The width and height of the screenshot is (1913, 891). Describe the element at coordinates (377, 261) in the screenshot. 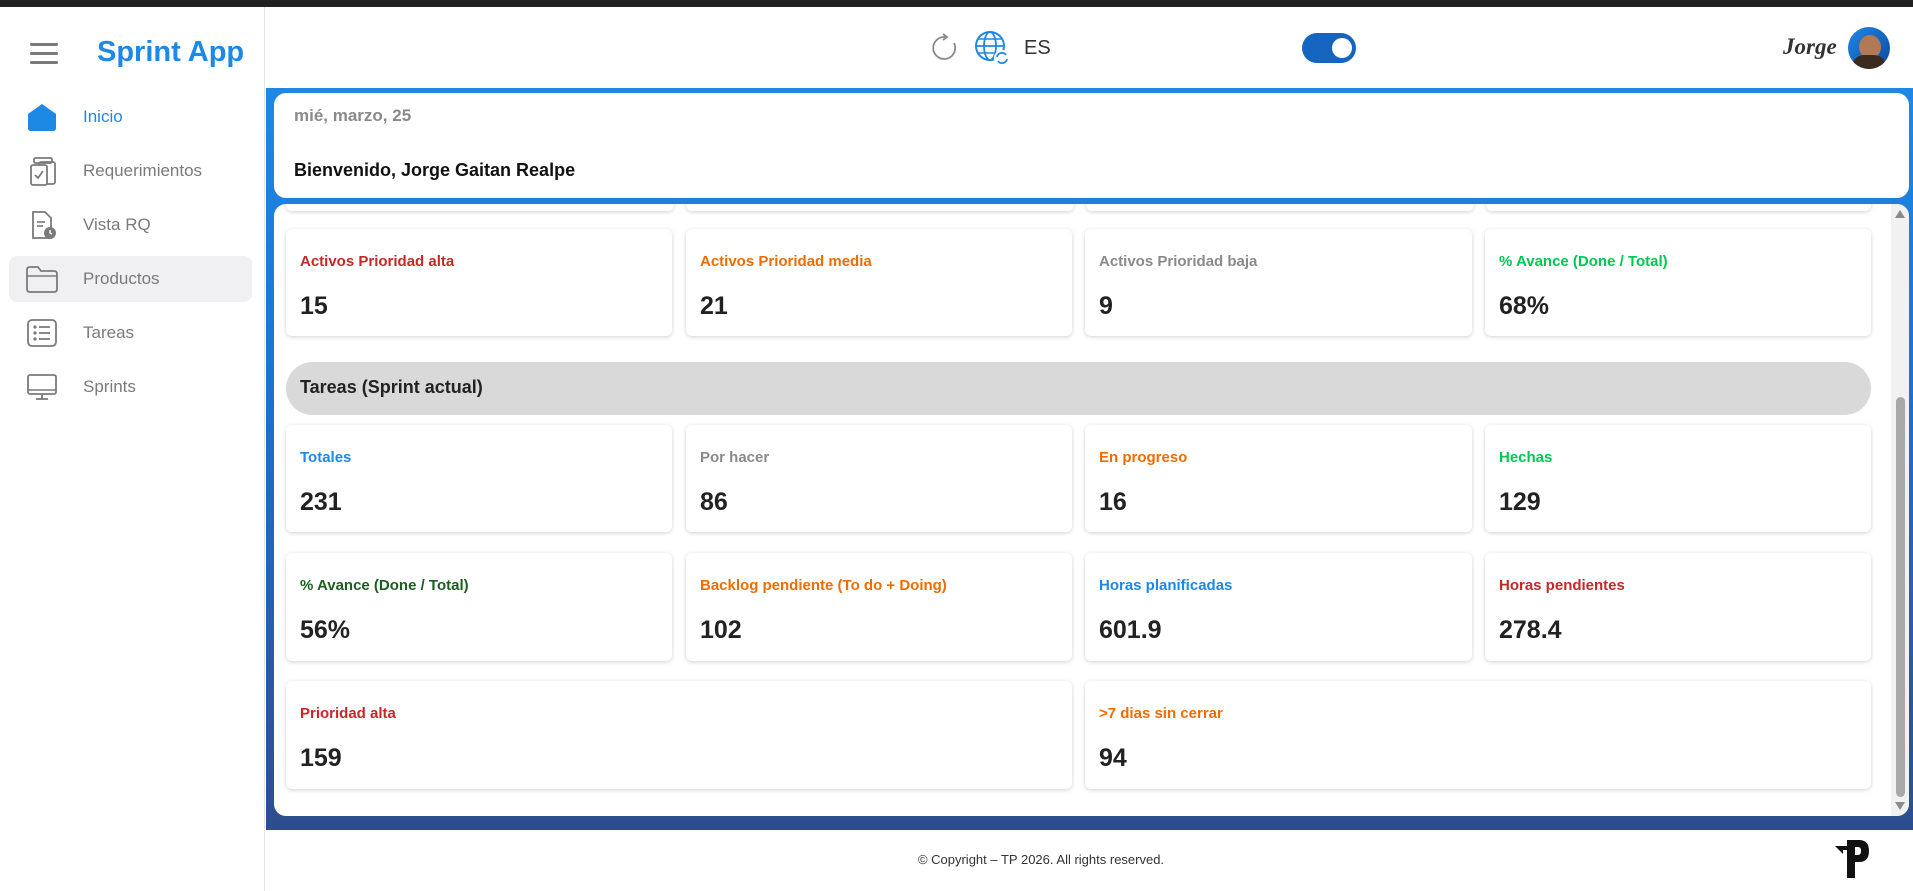

I see `stat-label: Activos Prioridad alta` at that location.